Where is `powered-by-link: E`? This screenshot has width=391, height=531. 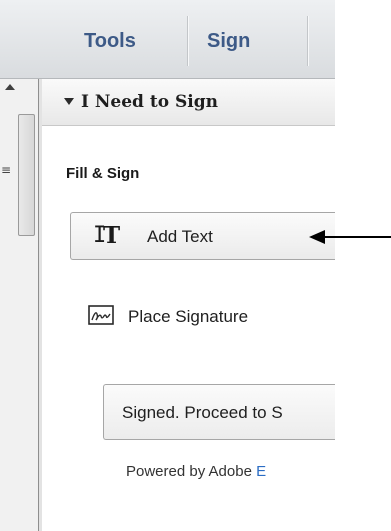
powered-by-link: E is located at coordinates (261, 471).